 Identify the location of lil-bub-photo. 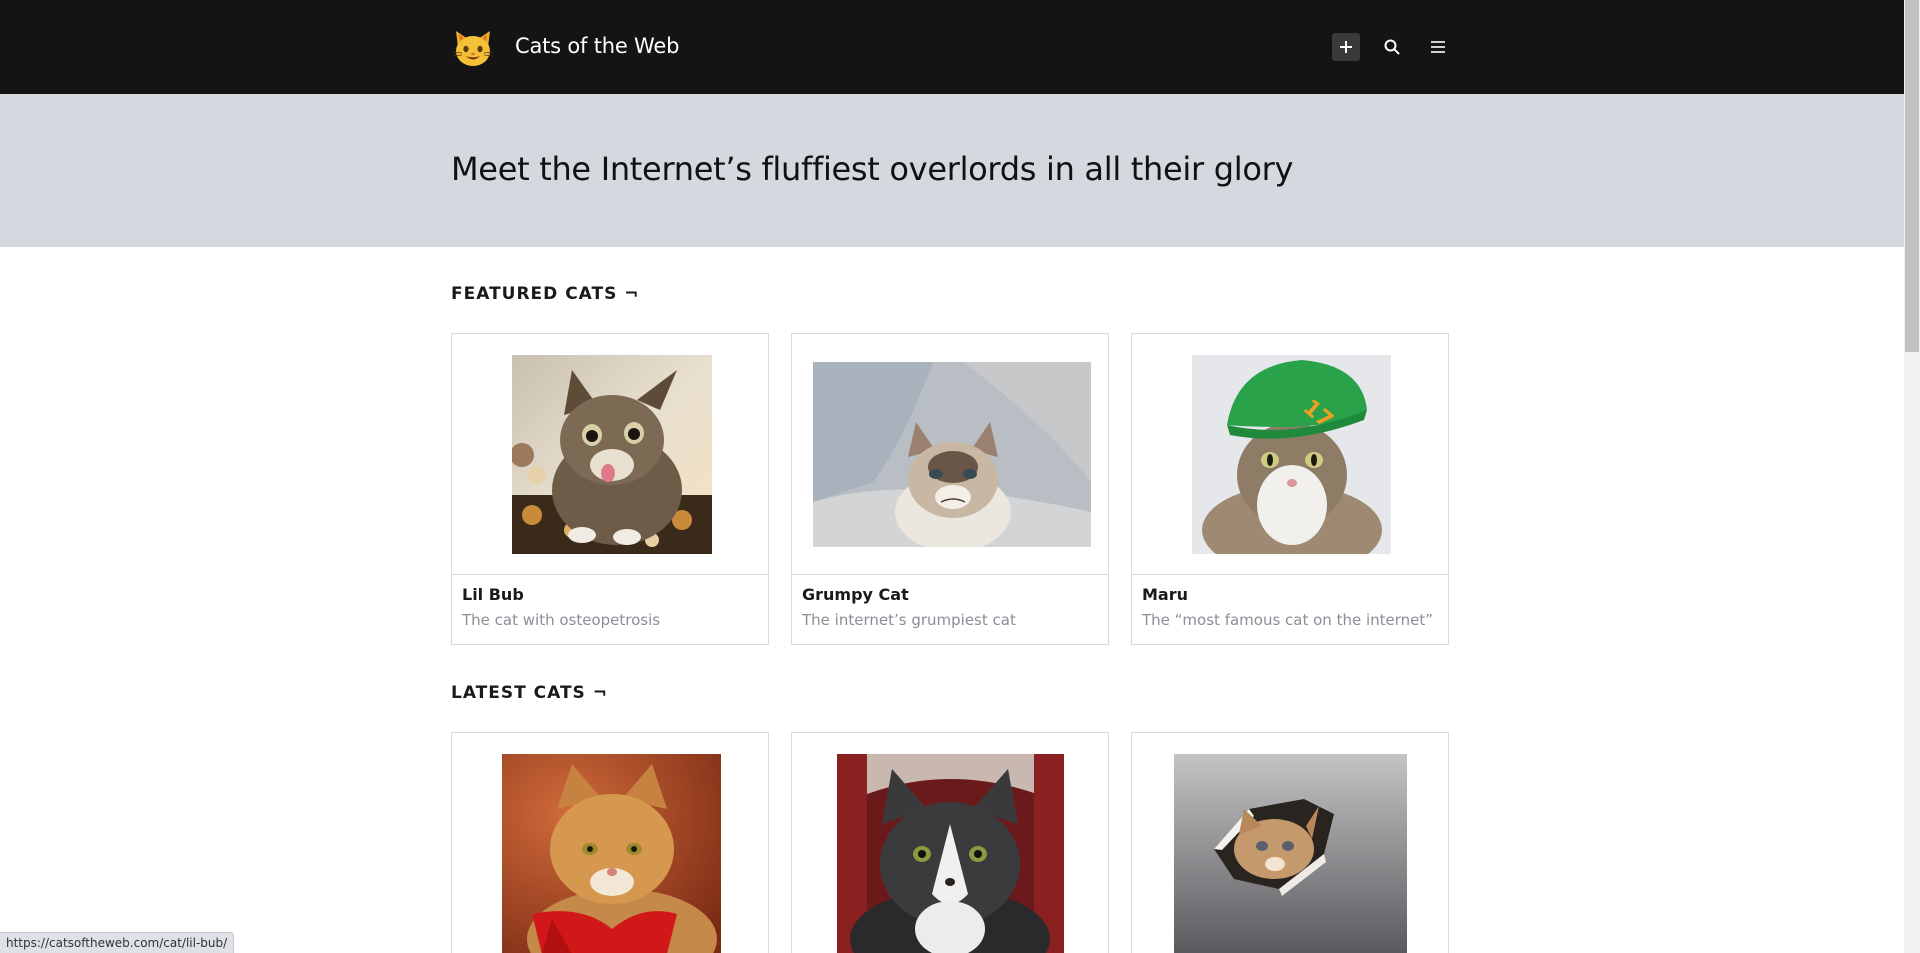
(612, 454).